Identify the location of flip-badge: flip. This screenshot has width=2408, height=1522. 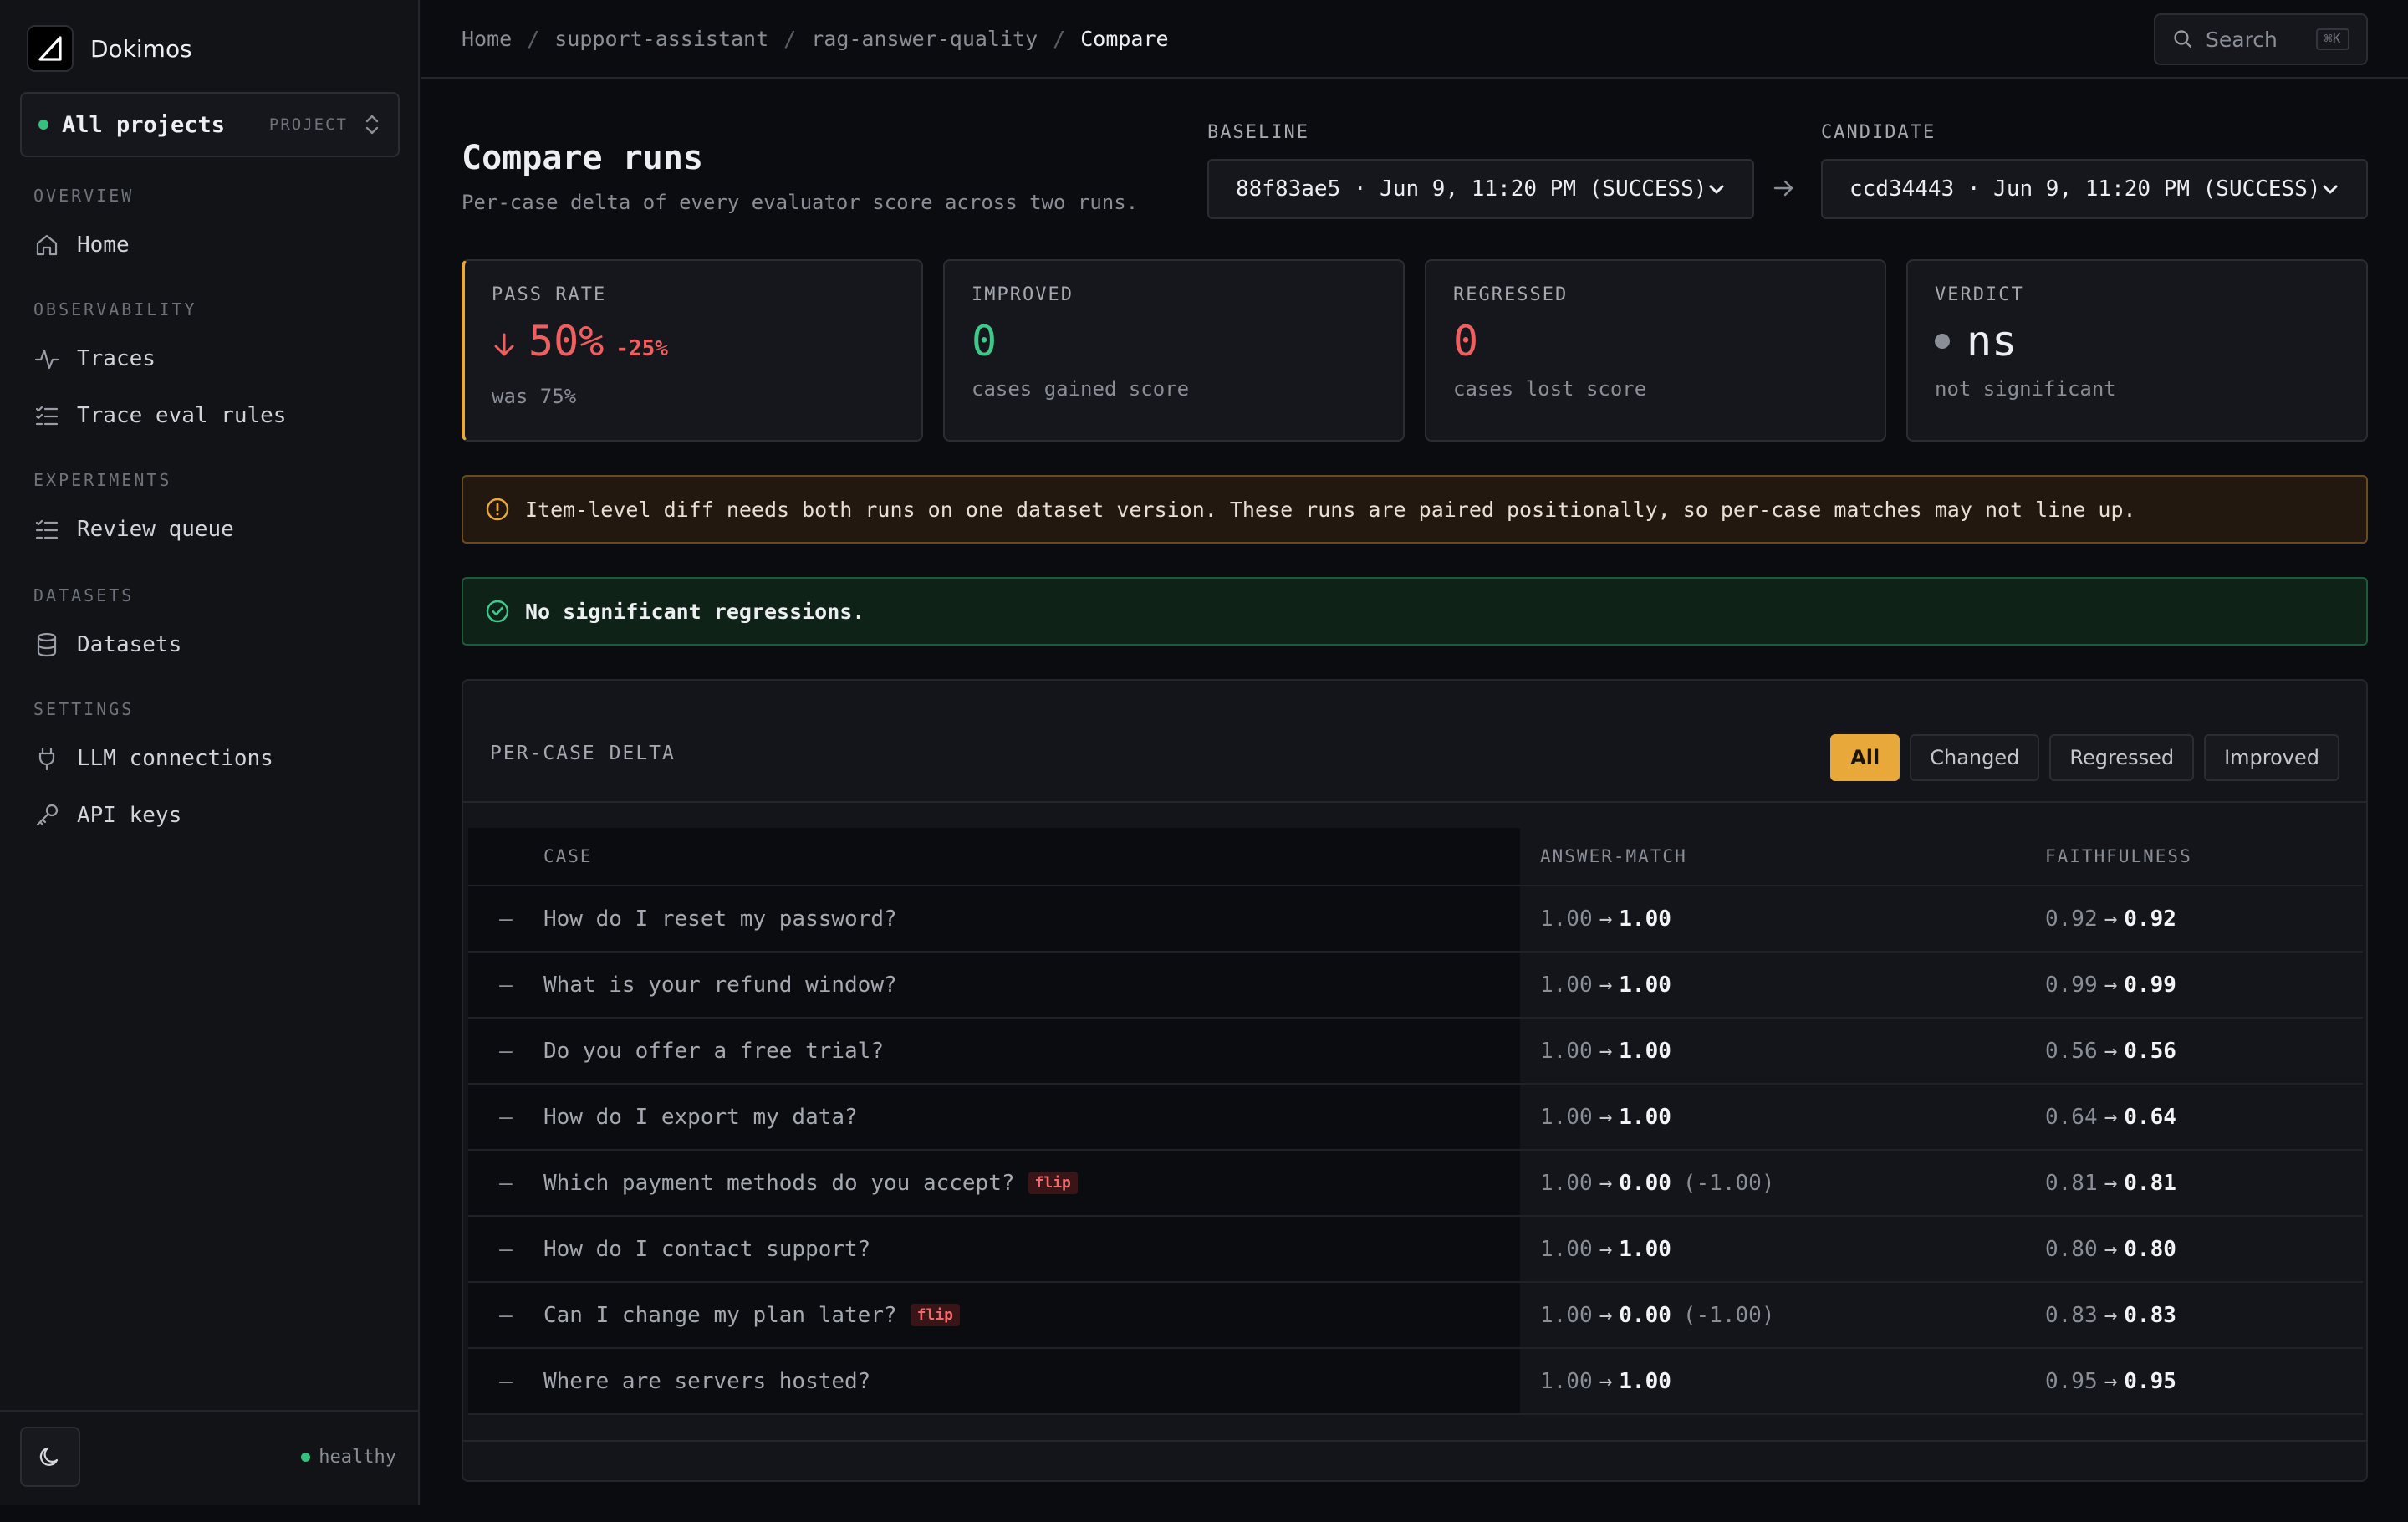
(1053, 1183).